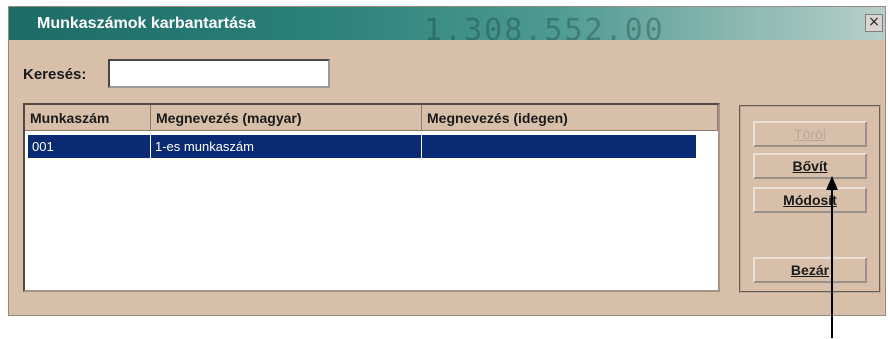 This screenshot has height=339, width=890. What do you see at coordinates (810, 270) in the screenshot?
I see `bezar-button: Bezár` at bounding box center [810, 270].